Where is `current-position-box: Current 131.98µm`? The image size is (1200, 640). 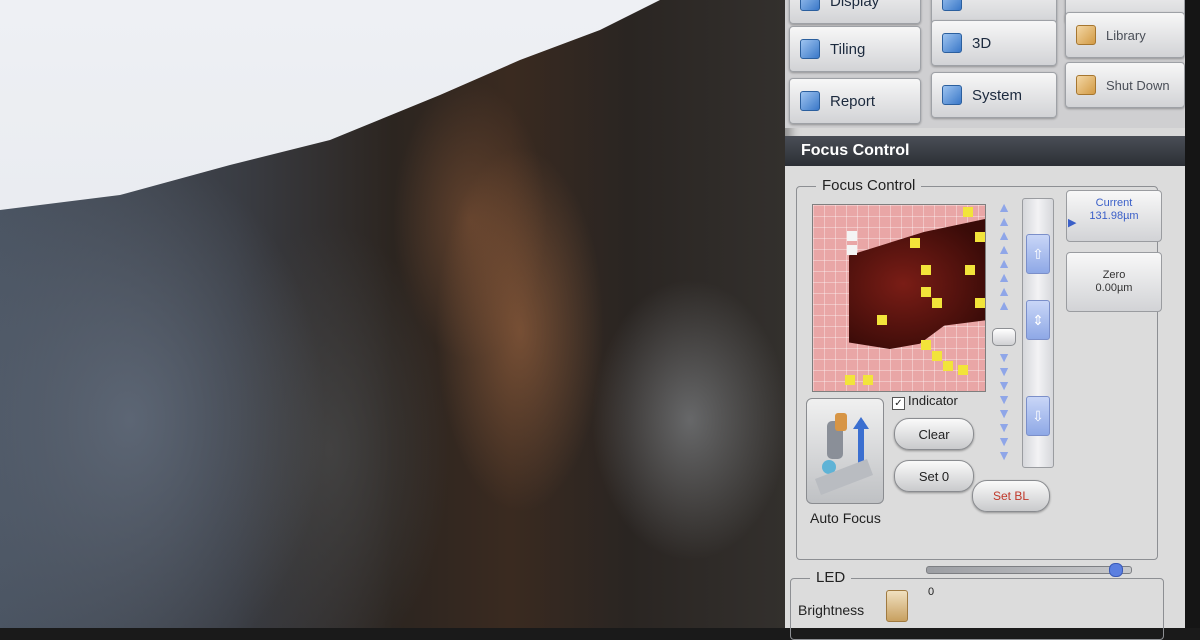
current-position-box: Current 131.98µm is located at coordinates (1114, 216).